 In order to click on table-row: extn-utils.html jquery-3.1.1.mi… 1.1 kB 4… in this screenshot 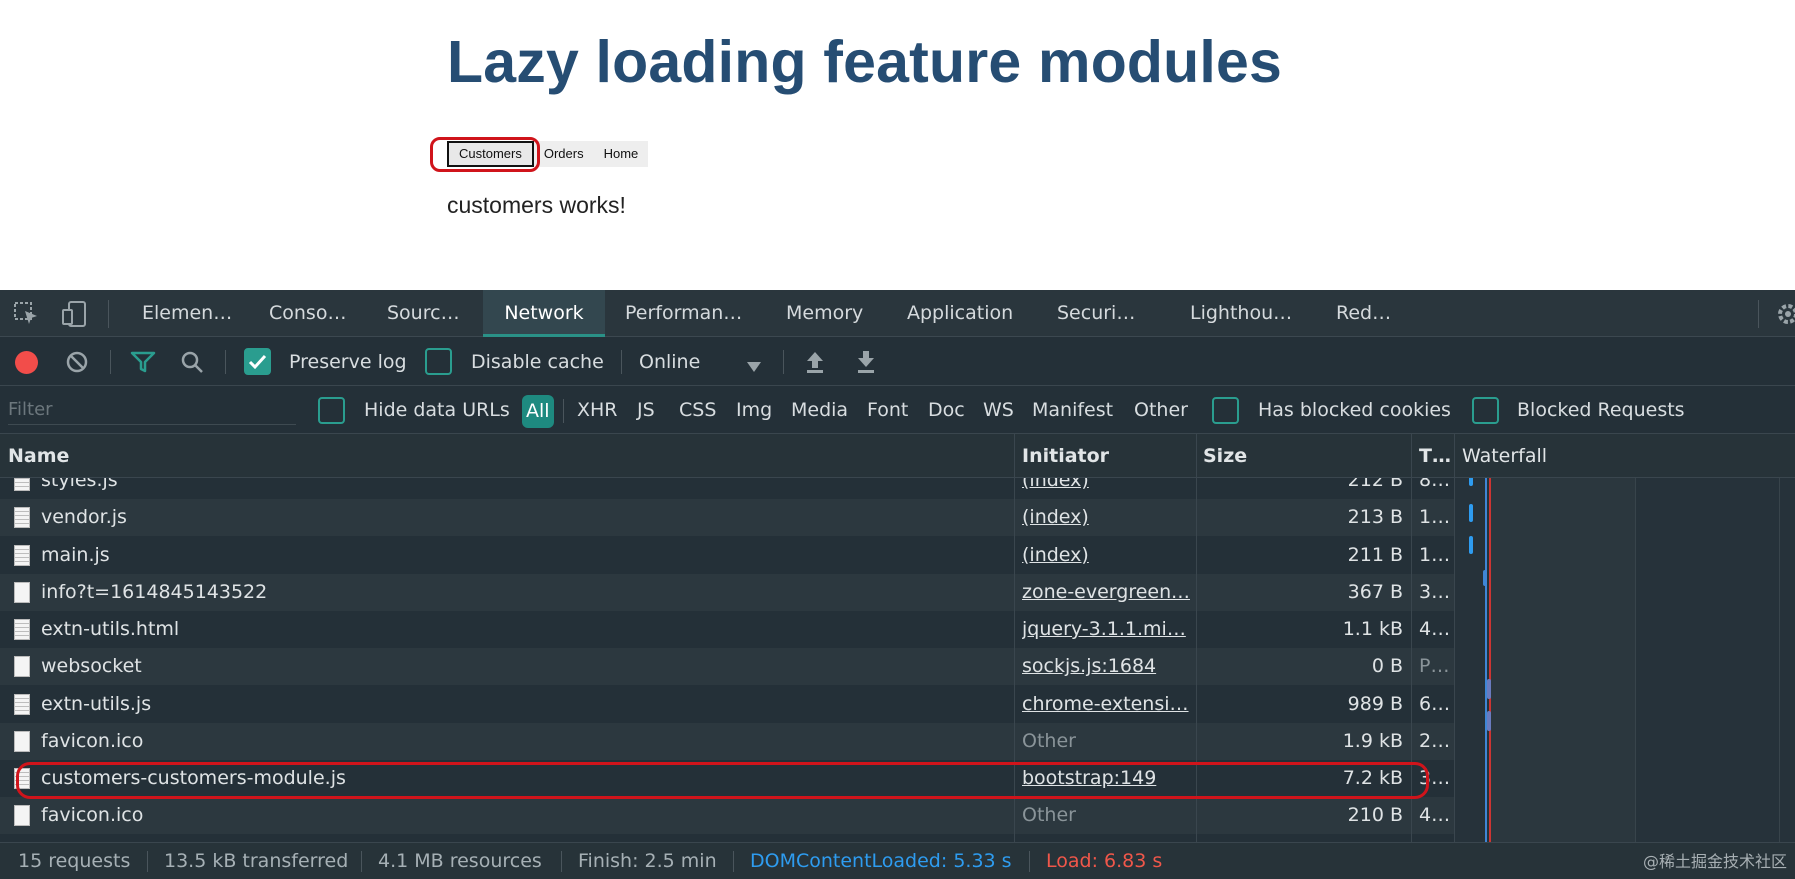, I will do `click(727, 629)`.